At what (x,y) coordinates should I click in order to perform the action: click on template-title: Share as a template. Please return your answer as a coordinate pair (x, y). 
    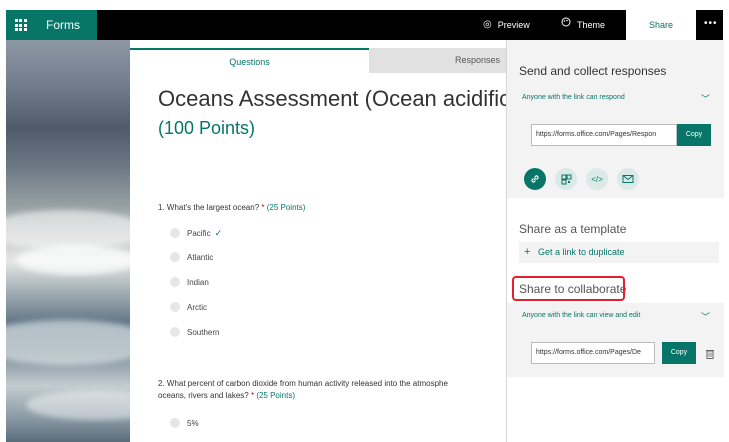
    Looking at the image, I should click on (573, 229).